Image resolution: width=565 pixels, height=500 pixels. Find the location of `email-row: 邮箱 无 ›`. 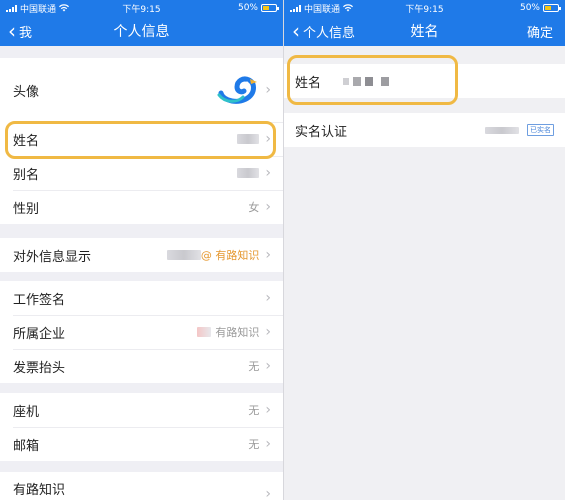

email-row: 邮箱 无 › is located at coordinates (141, 444).